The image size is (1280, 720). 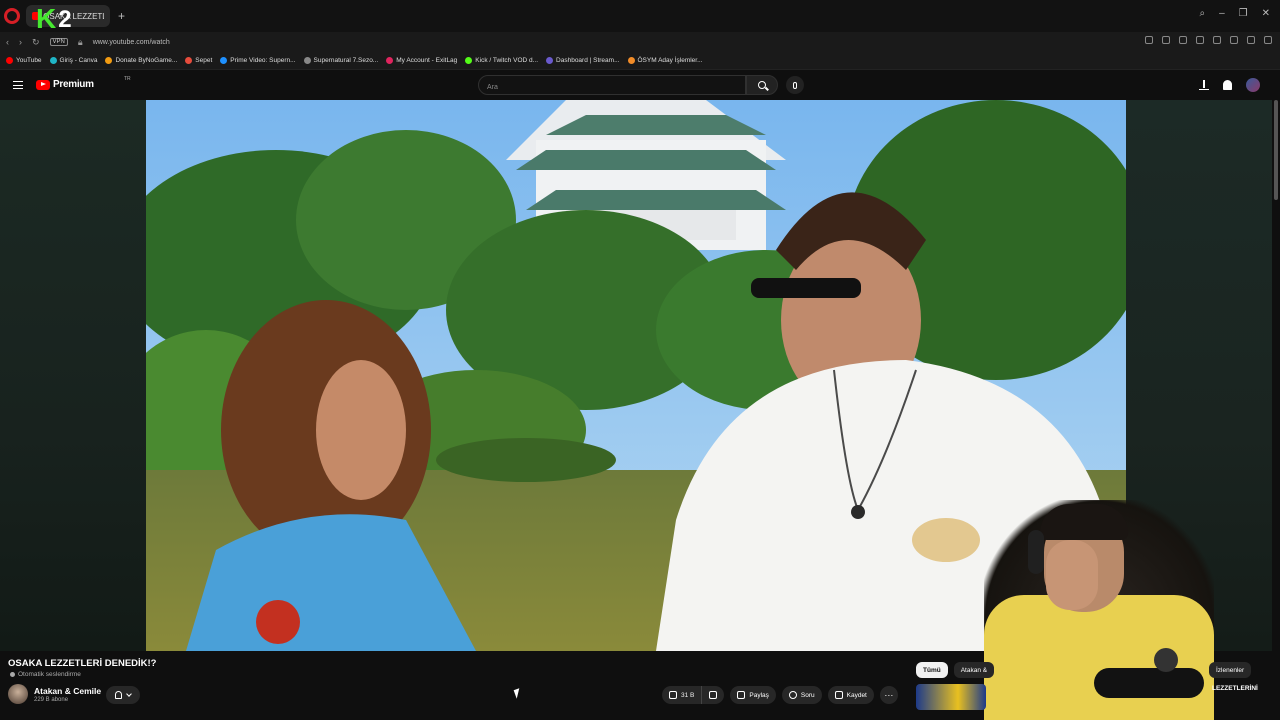 I want to click on video-title: OSAKA LEZZETLERİ DENEDİK!?, so click(x=82, y=663).